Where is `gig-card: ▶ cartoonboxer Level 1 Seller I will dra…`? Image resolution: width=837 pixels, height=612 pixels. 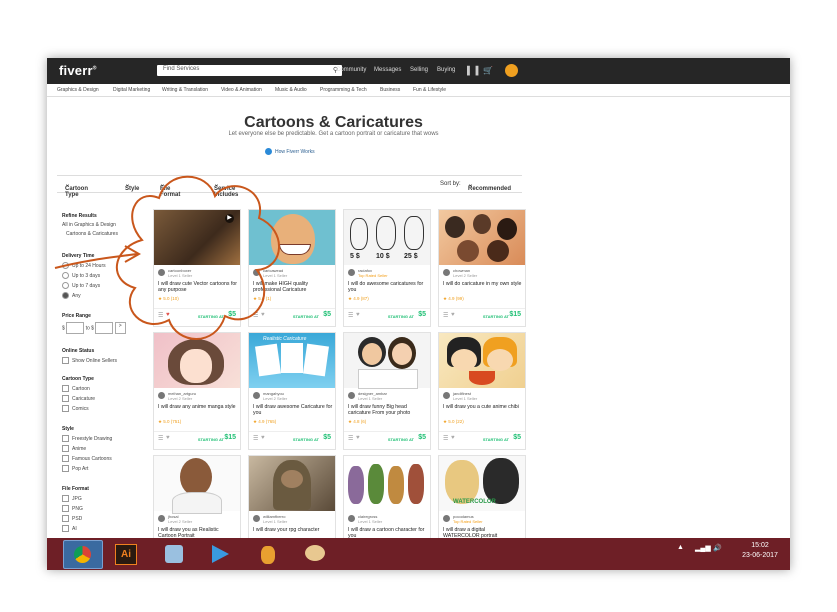
gig-card: ▶ cartoonboxer Level 1 Seller I will dra… is located at coordinates (197, 268).